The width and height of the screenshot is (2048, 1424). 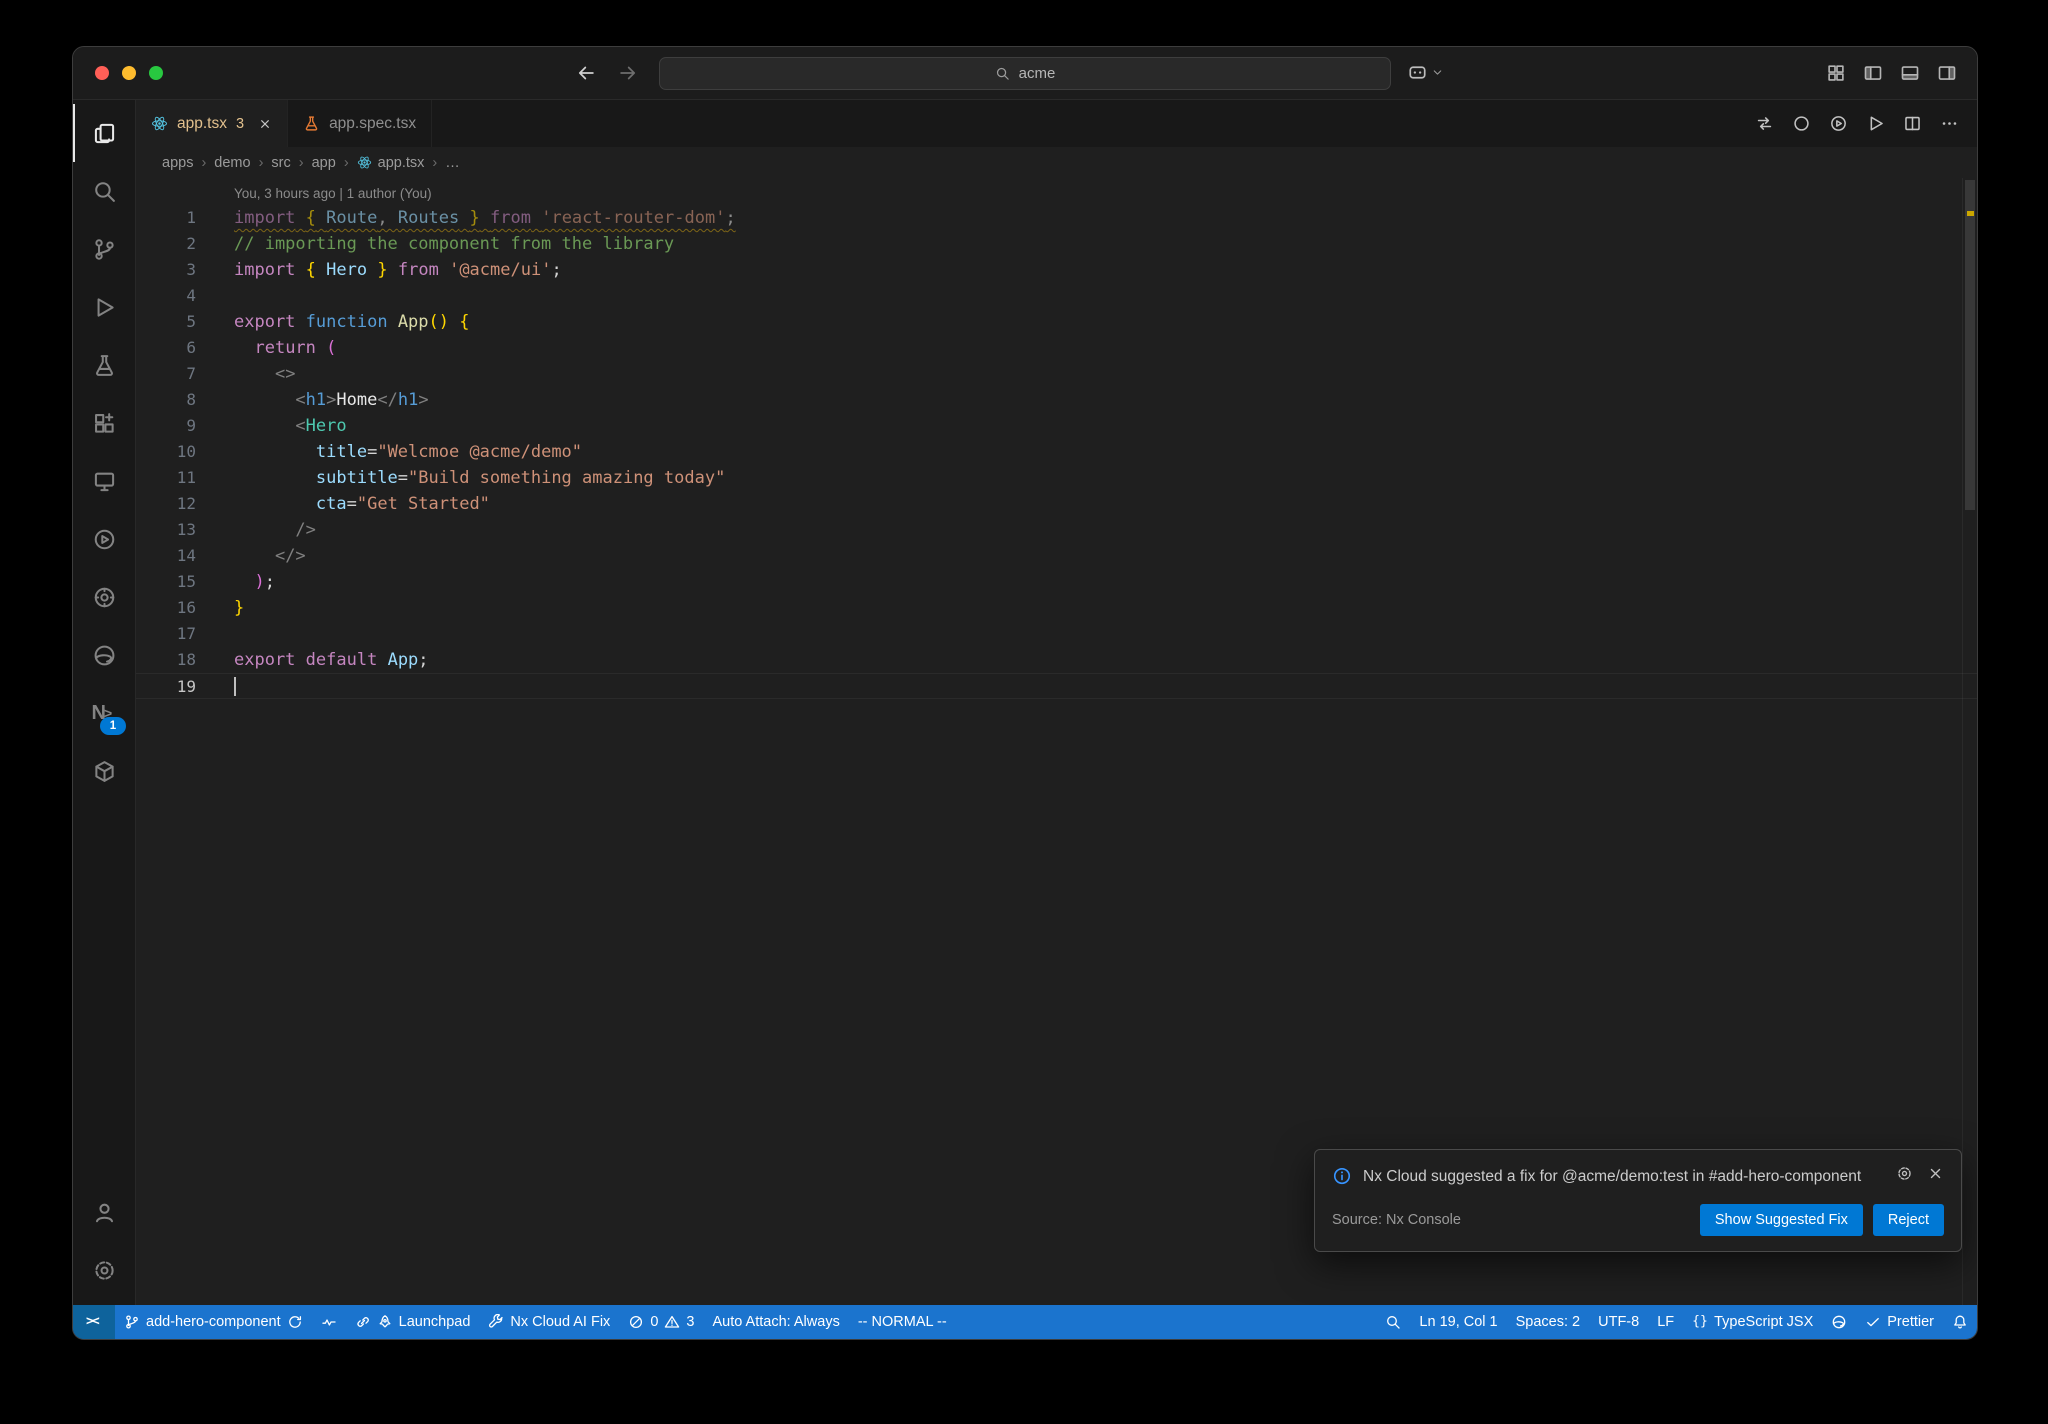 What do you see at coordinates (166, 634) in the screenshot?
I see `line-number: 17` at bounding box center [166, 634].